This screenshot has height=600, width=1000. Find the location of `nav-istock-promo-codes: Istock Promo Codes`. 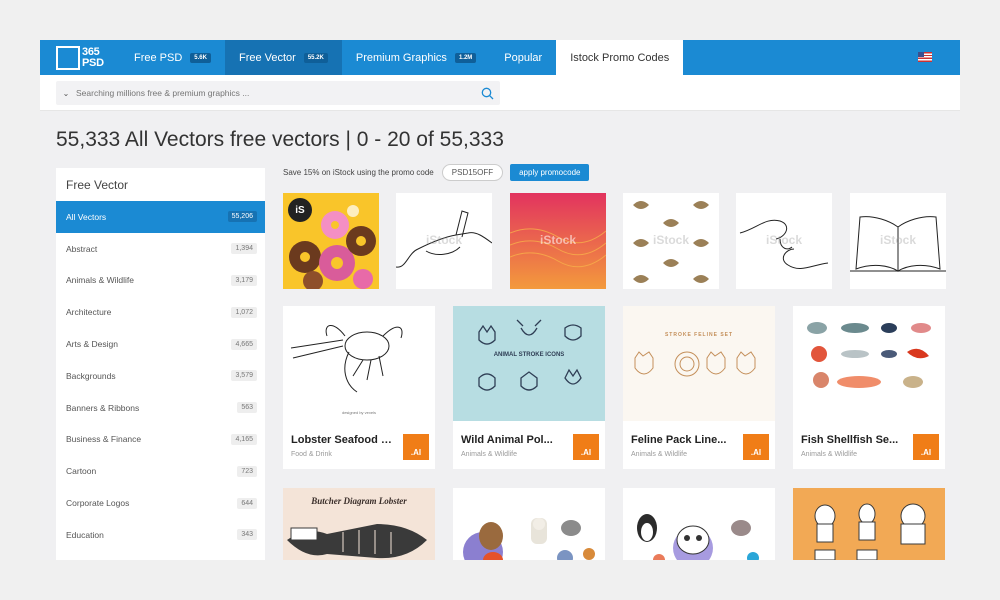

nav-istock-promo-codes: Istock Promo Codes is located at coordinates (620, 57).